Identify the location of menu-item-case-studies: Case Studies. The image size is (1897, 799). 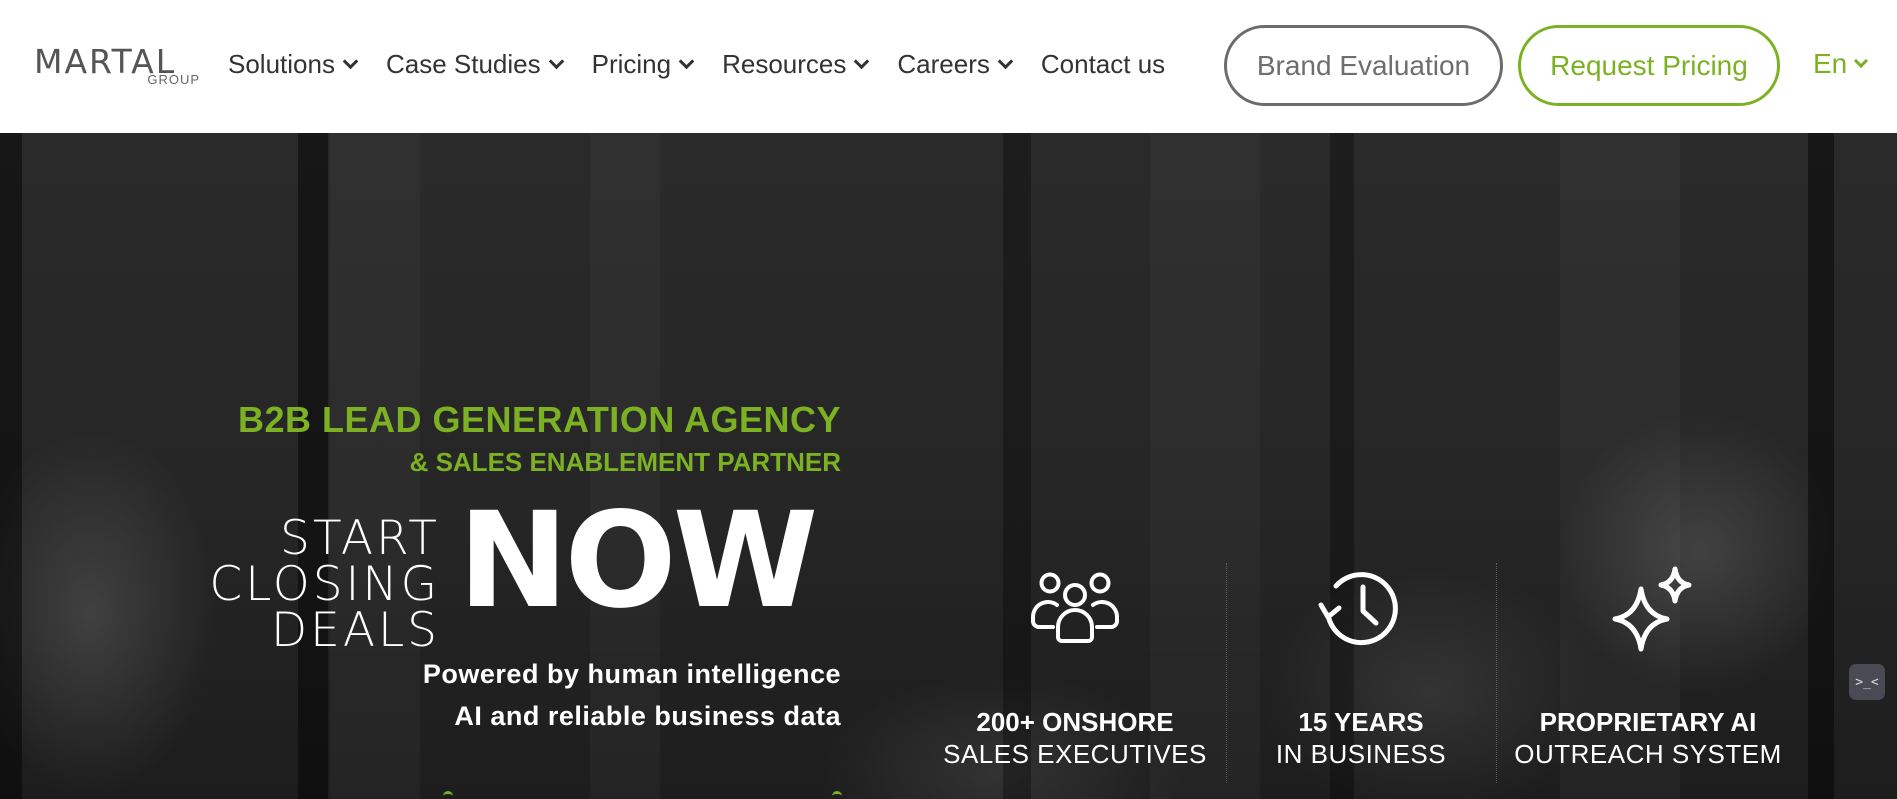
(474, 64).